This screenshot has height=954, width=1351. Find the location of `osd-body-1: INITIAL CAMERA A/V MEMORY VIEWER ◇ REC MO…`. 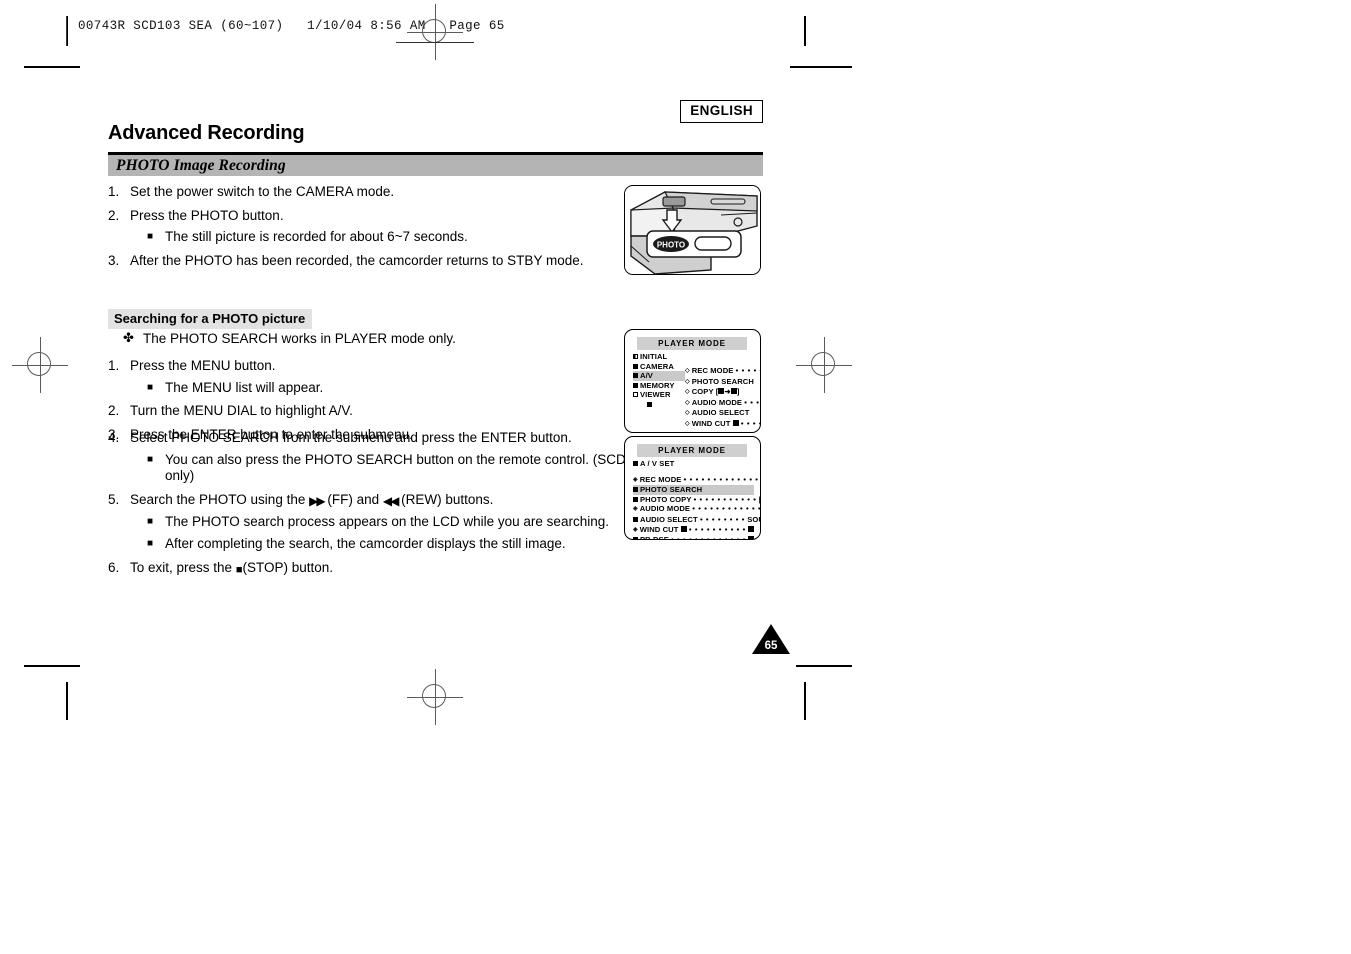

osd-body-1: INITIAL CAMERA A/V MEMORY VIEWER ◇ REC MO… is located at coordinates (696, 392).